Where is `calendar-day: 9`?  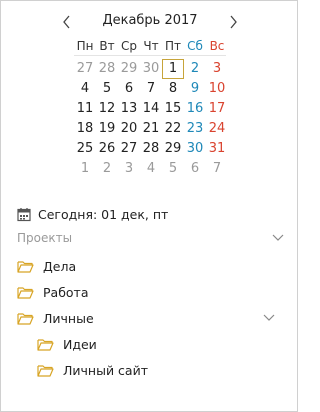
calendar-day: 9 is located at coordinates (195, 89).